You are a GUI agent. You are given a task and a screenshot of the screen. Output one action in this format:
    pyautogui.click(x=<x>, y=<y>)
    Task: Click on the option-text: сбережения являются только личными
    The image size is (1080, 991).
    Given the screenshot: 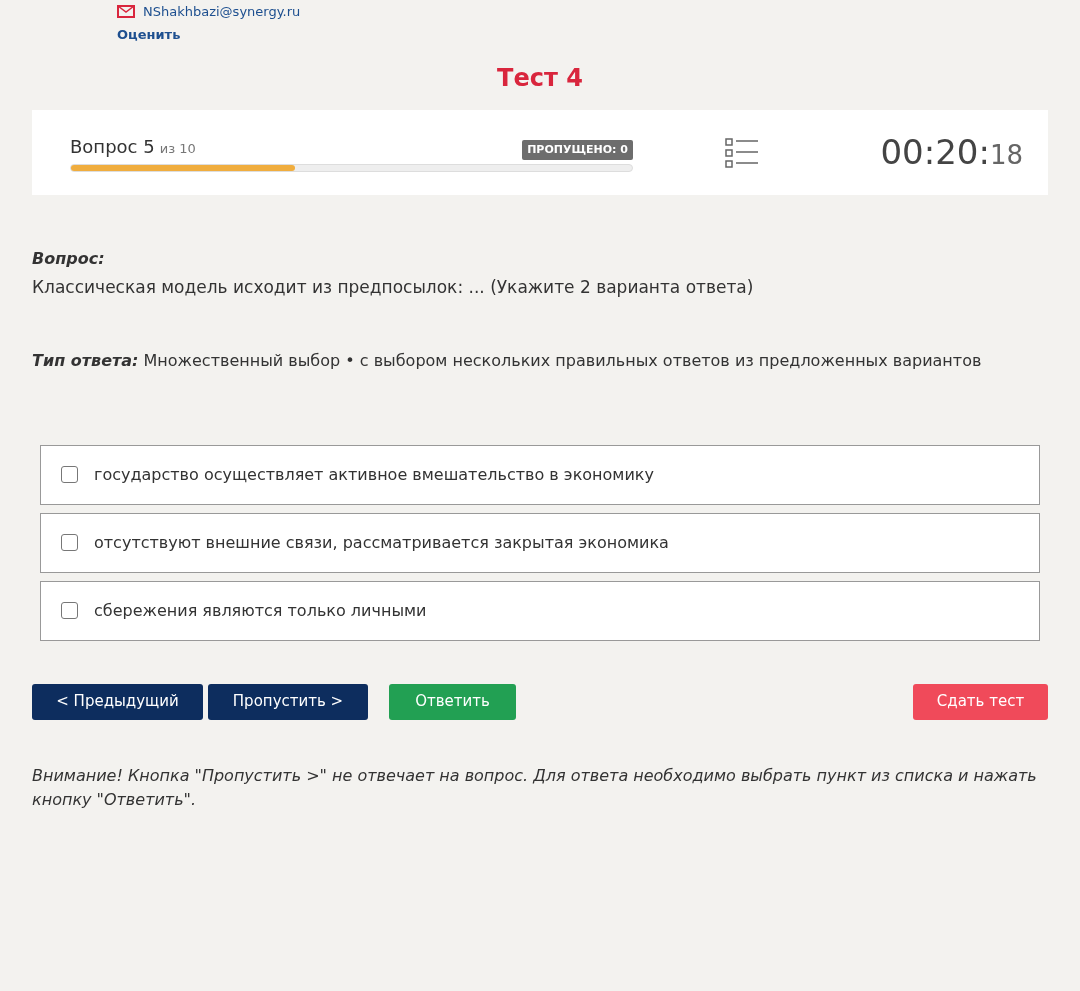 What is the action you would take?
    pyautogui.click(x=260, y=610)
    